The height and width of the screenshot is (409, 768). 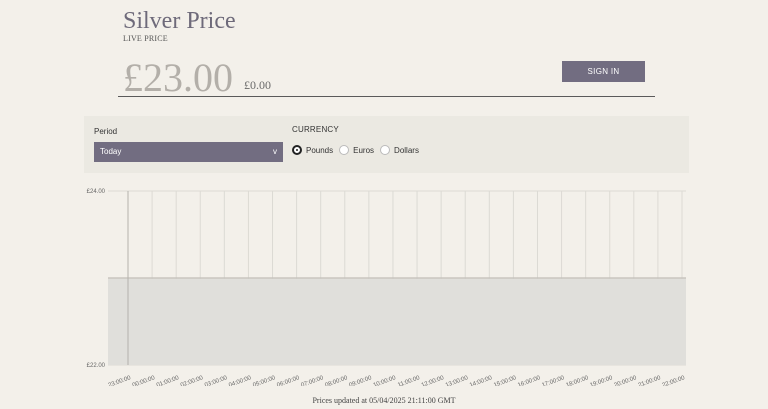 What do you see at coordinates (603, 71) in the screenshot?
I see `sign-in-button: SIGN IN` at bounding box center [603, 71].